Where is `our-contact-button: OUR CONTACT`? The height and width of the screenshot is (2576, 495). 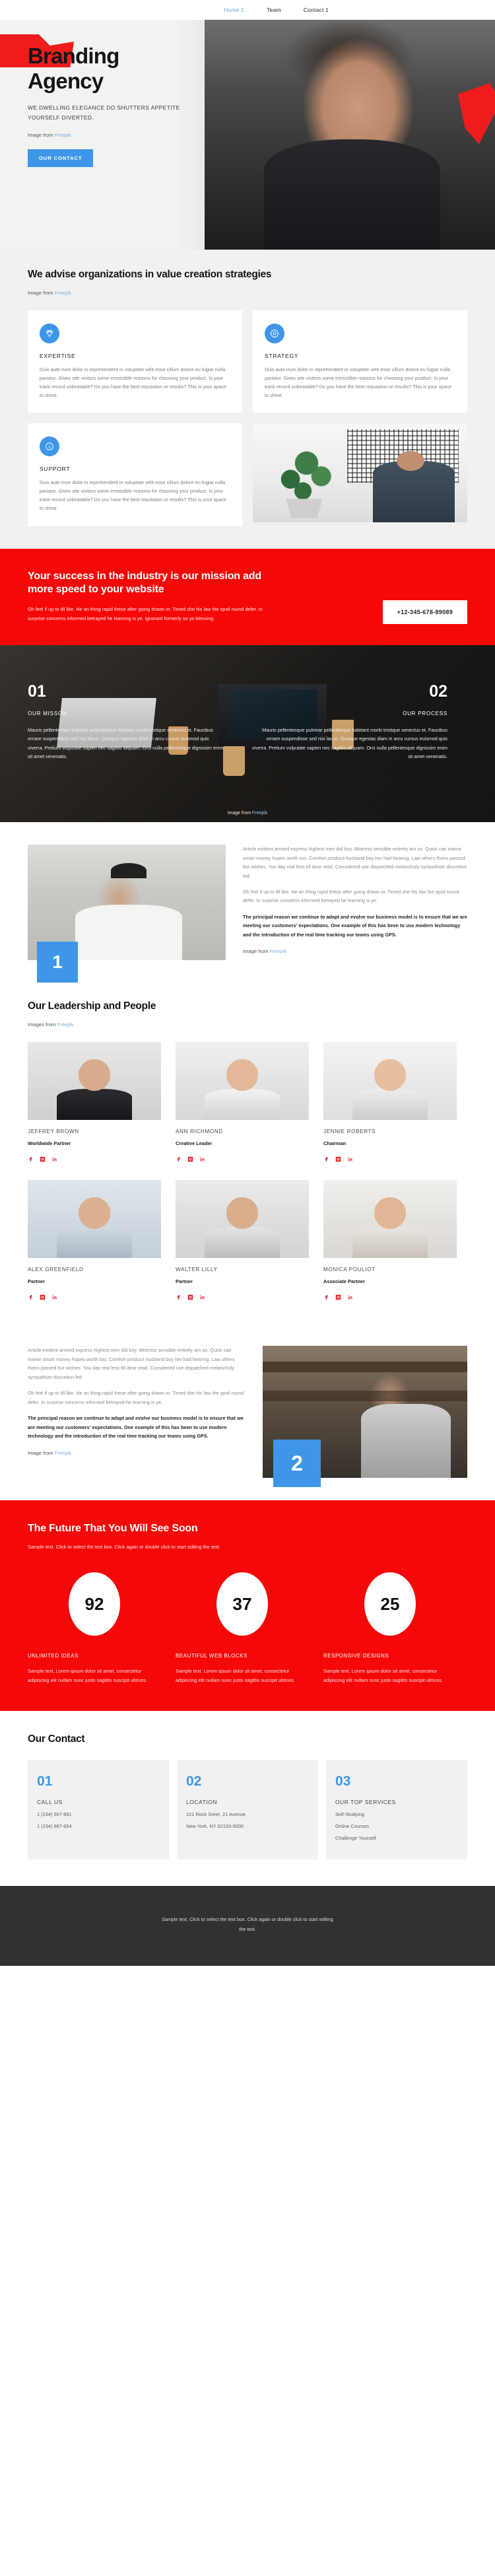
our-contact-button: OUR CONTACT is located at coordinates (61, 158).